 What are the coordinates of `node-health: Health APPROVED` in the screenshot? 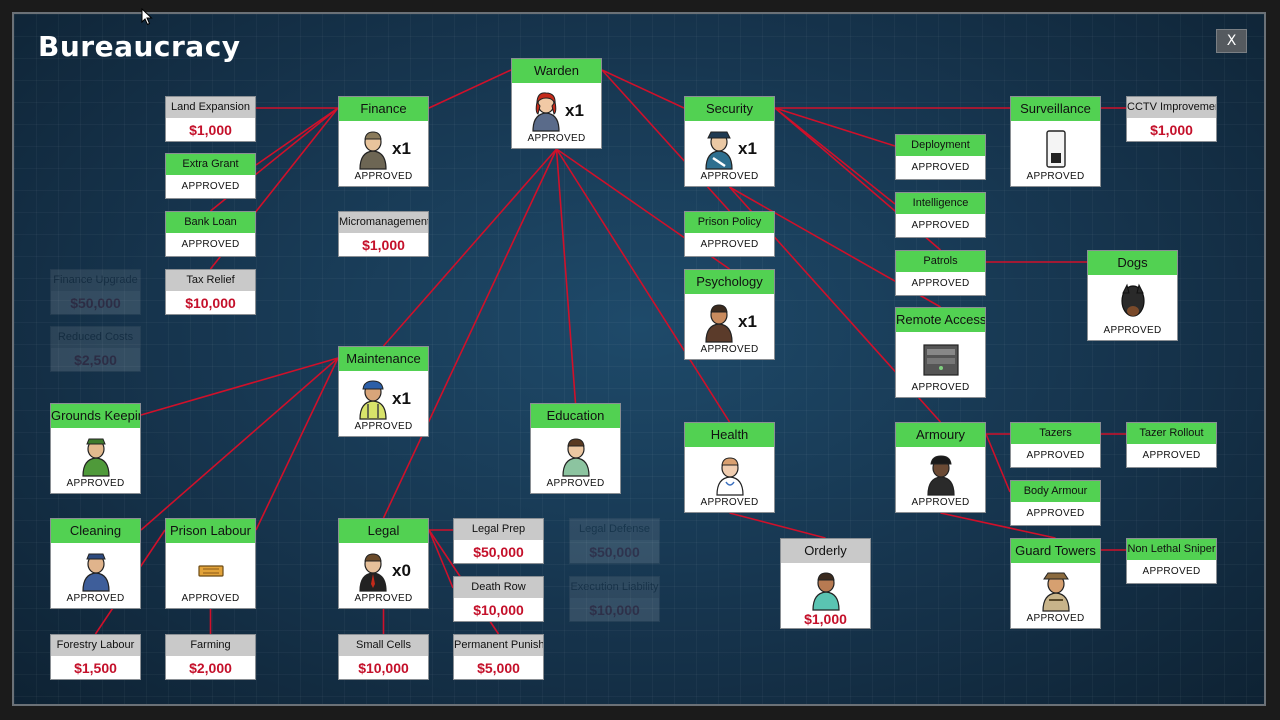 It's located at (729, 467).